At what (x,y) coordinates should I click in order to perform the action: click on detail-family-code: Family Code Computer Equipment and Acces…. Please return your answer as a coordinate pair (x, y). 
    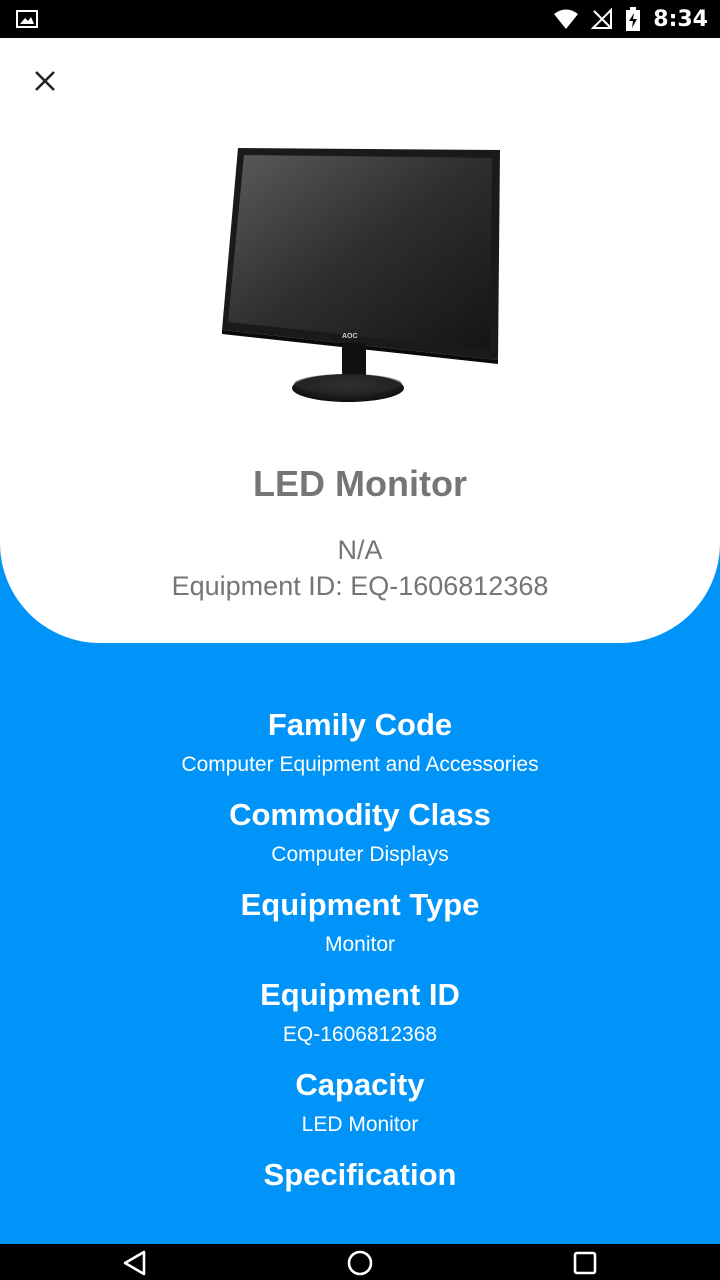
    Looking at the image, I should click on (360, 740).